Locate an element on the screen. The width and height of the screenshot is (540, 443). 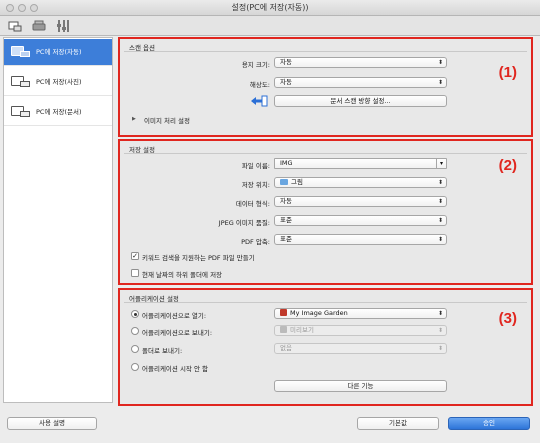
ok-button: 승인 is located at coordinates (489, 423).